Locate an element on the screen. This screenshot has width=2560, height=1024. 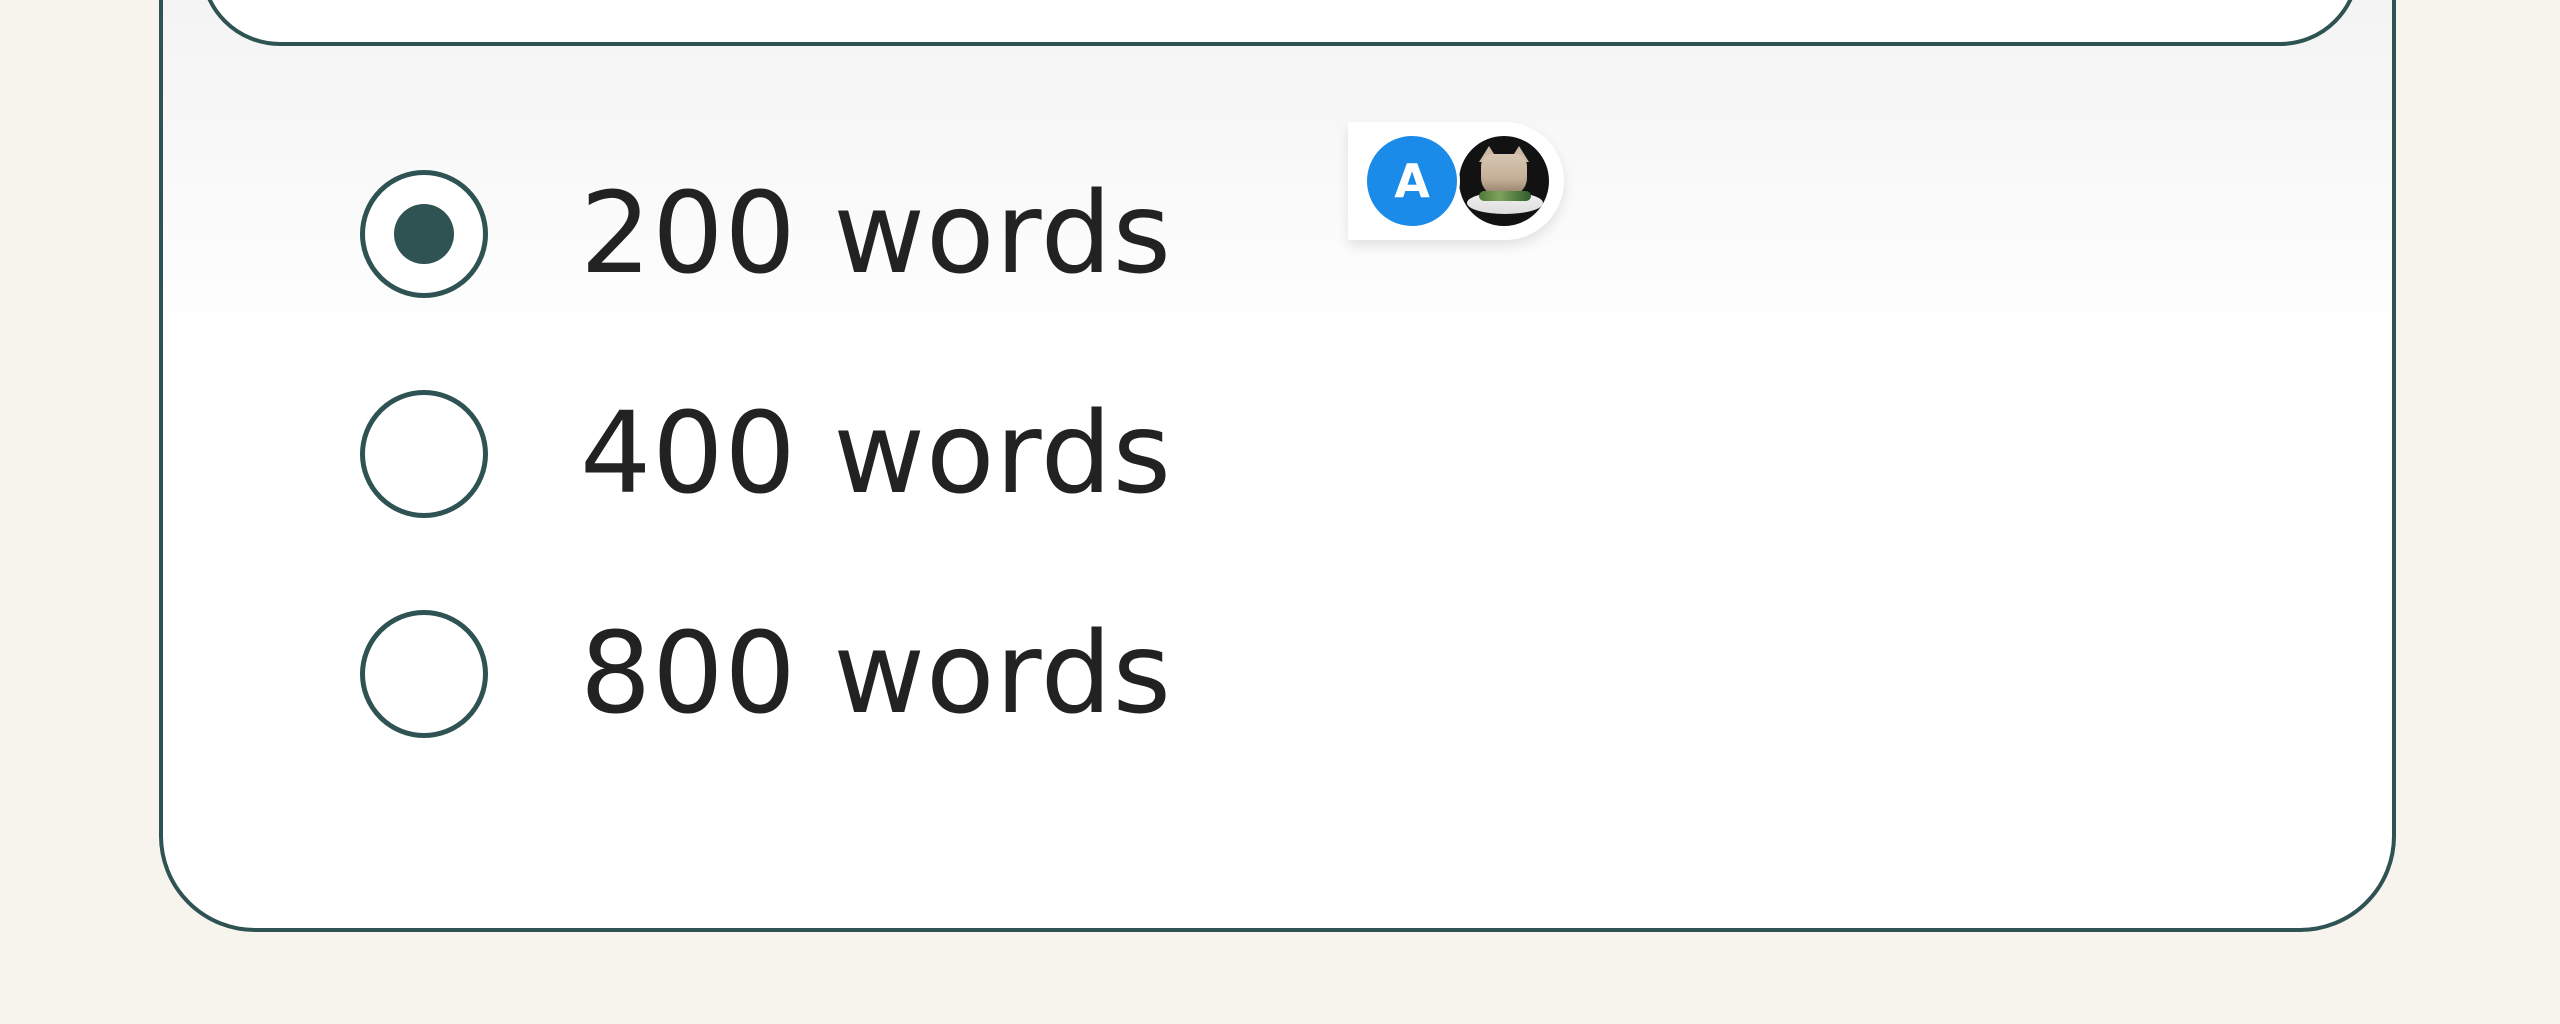
collaborator-avatars: A is located at coordinates (1456, 181).